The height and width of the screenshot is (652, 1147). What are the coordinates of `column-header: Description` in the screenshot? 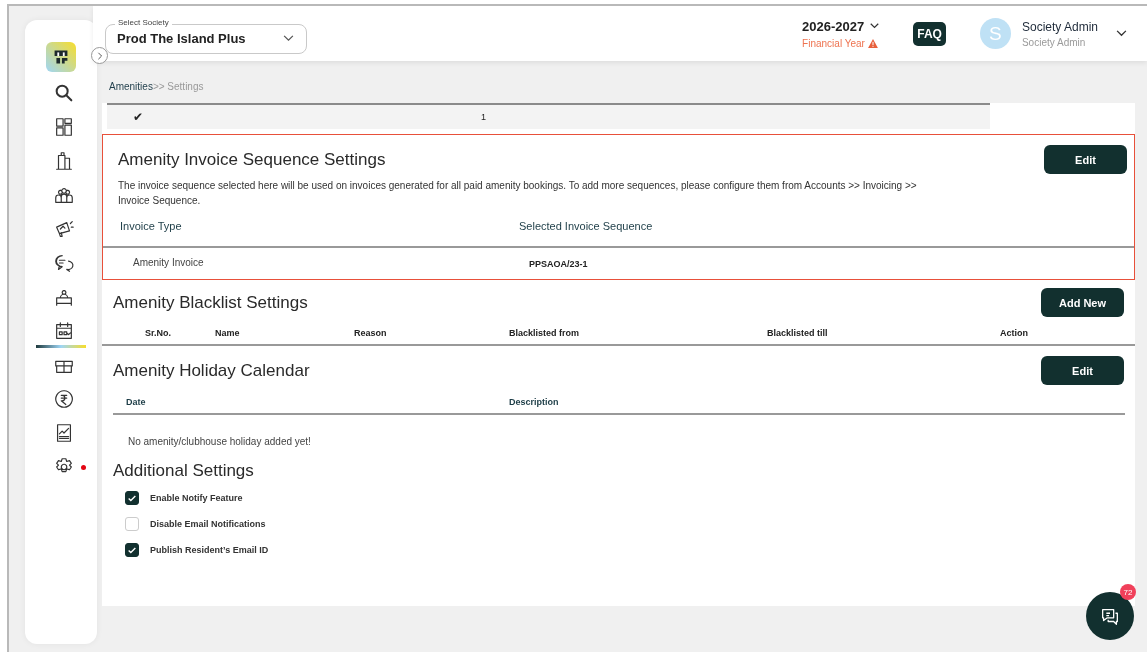 It's located at (534, 402).